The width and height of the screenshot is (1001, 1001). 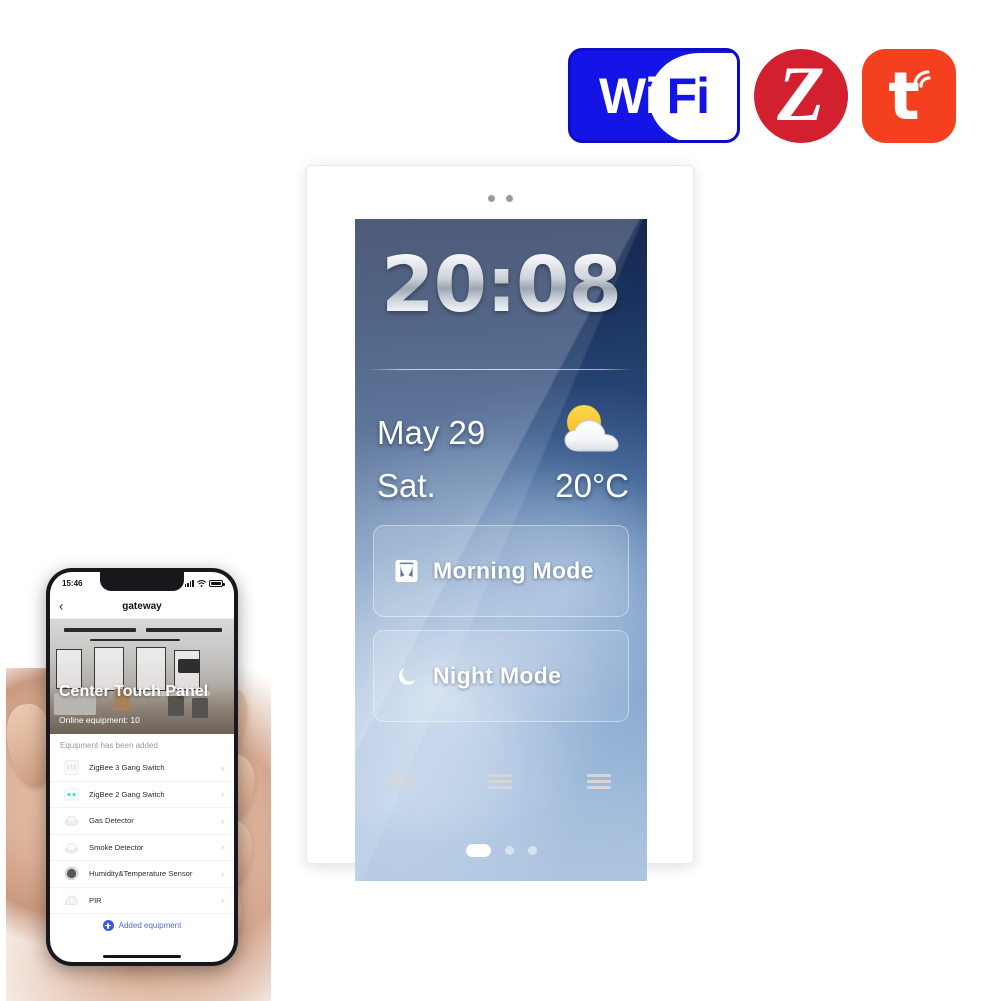 What do you see at coordinates (111, 821) in the screenshot?
I see `device-label: Gas Detector` at bounding box center [111, 821].